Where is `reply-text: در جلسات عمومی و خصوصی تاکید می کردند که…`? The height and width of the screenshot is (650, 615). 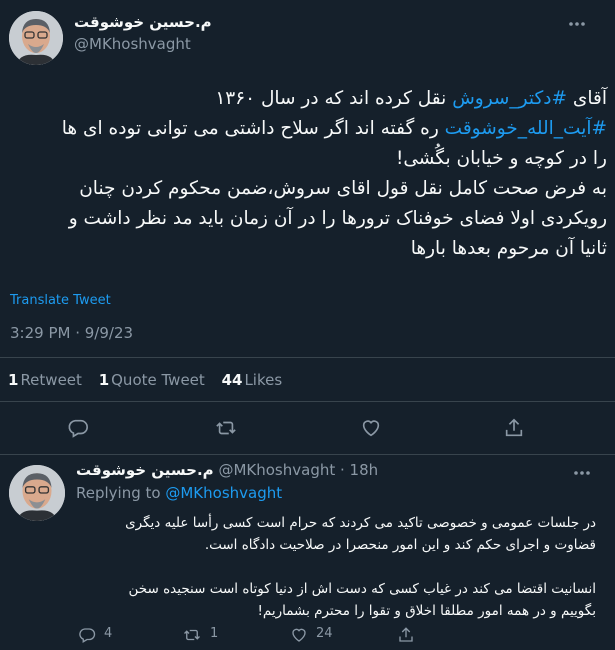 reply-text: در جلسات عمومی و خصوصی تاکید می کردند که… is located at coordinates (336, 567).